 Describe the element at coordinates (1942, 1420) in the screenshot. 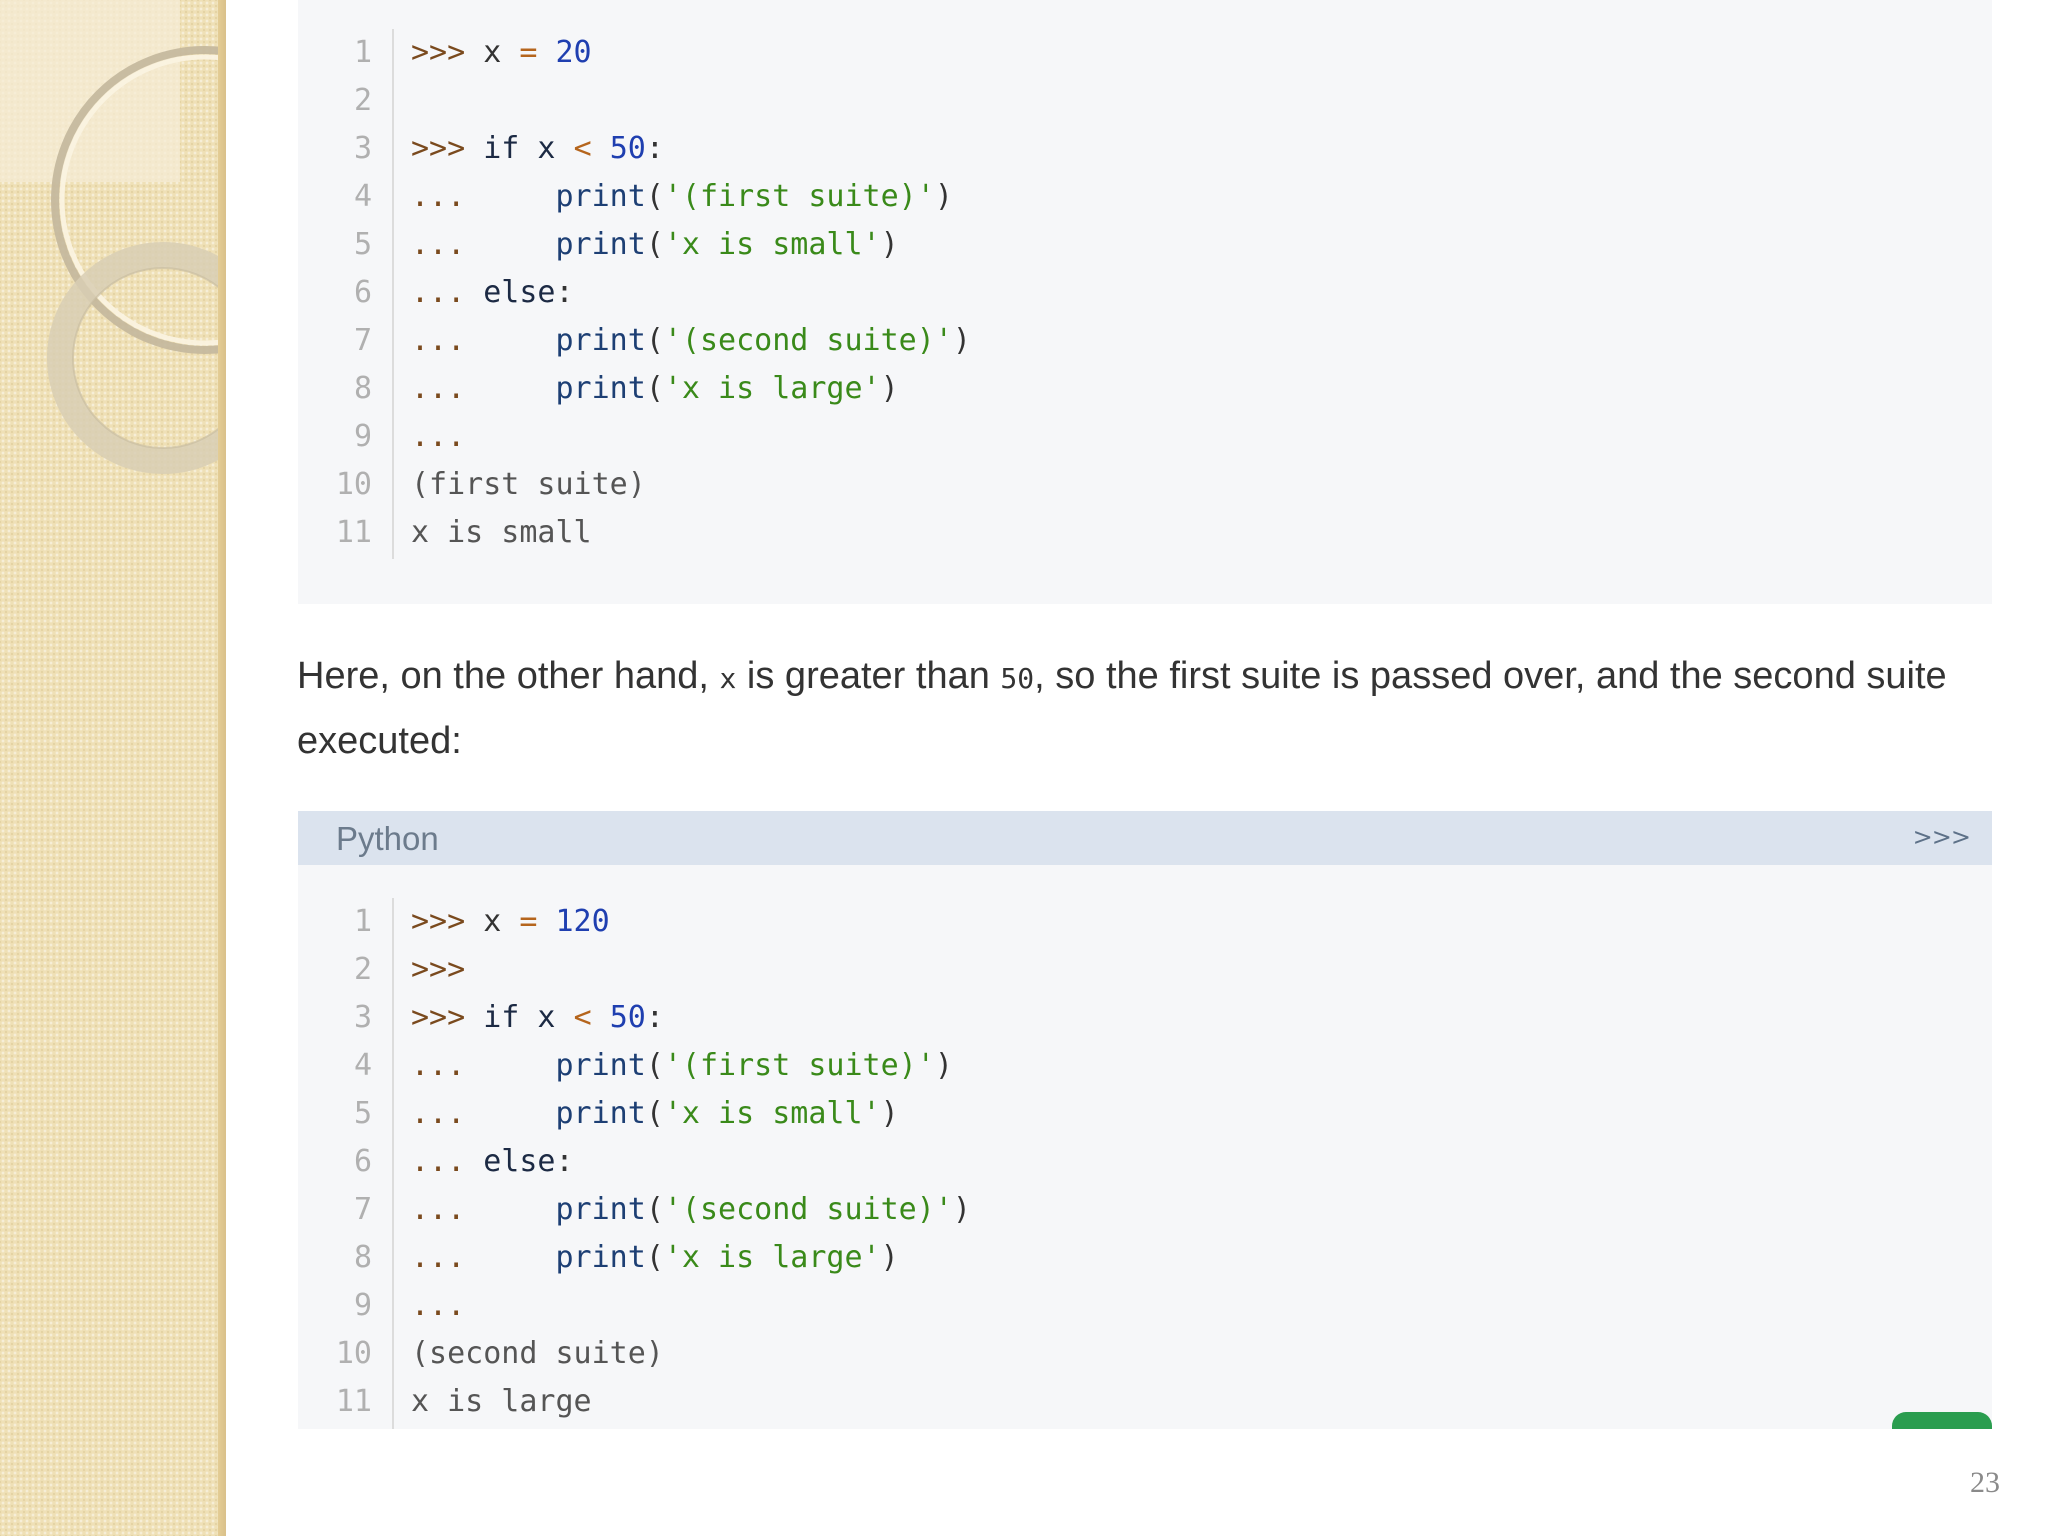

I see `feedback-tab` at that location.